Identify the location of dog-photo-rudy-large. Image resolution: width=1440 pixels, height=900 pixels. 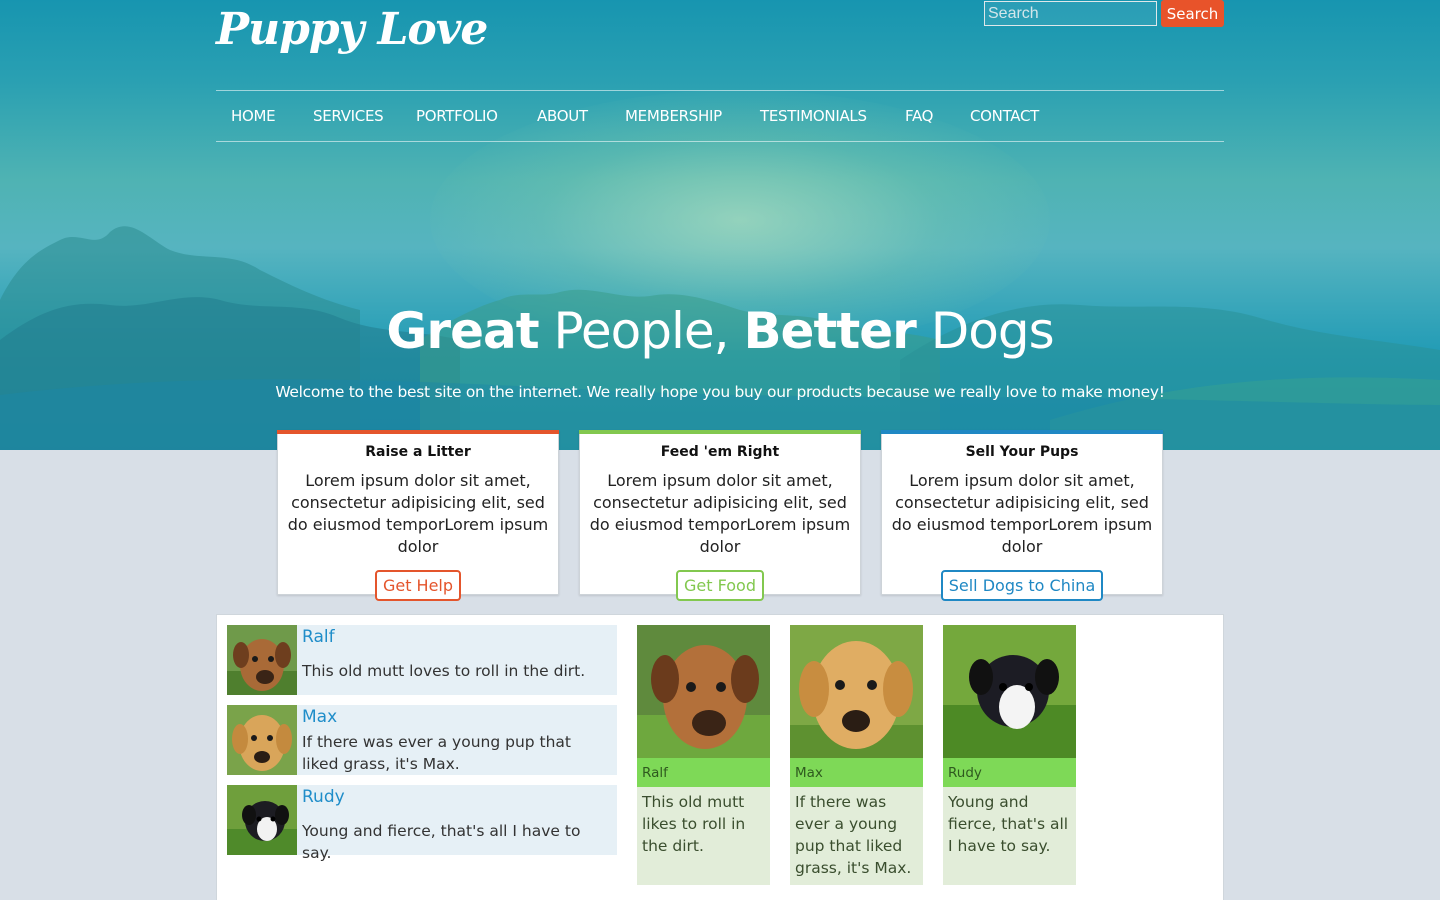
(1009, 691).